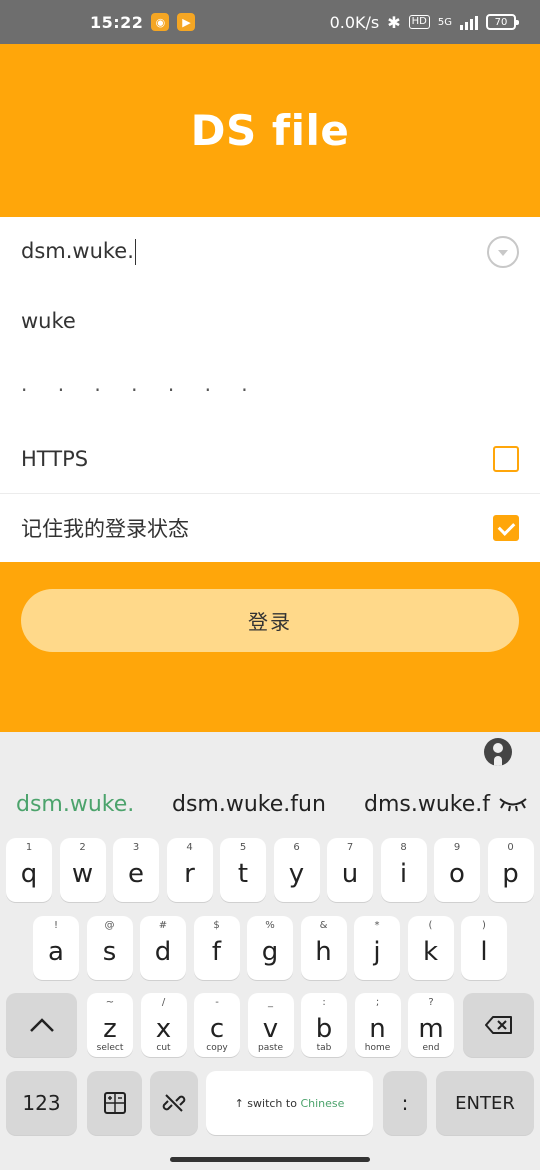 The height and width of the screenshot is (1170, 540). Describe the element at coordinates (377, 1002) in the screenshot. I see `key-hint: ;` at that location.